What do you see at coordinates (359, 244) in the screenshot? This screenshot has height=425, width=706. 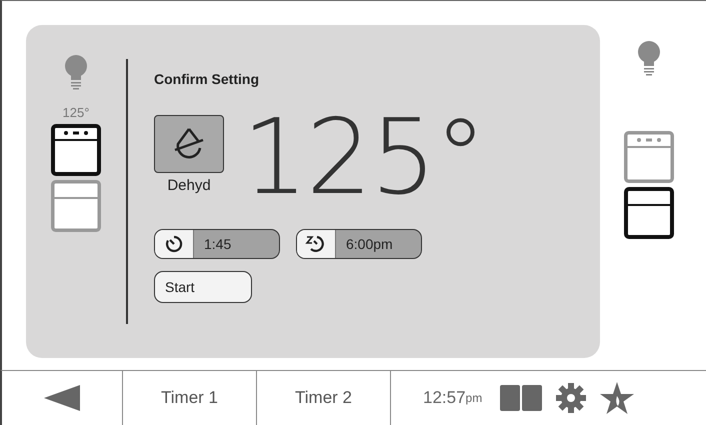 I see `delay-timer-button: 6:00pm` at bounding box center [359, 244].